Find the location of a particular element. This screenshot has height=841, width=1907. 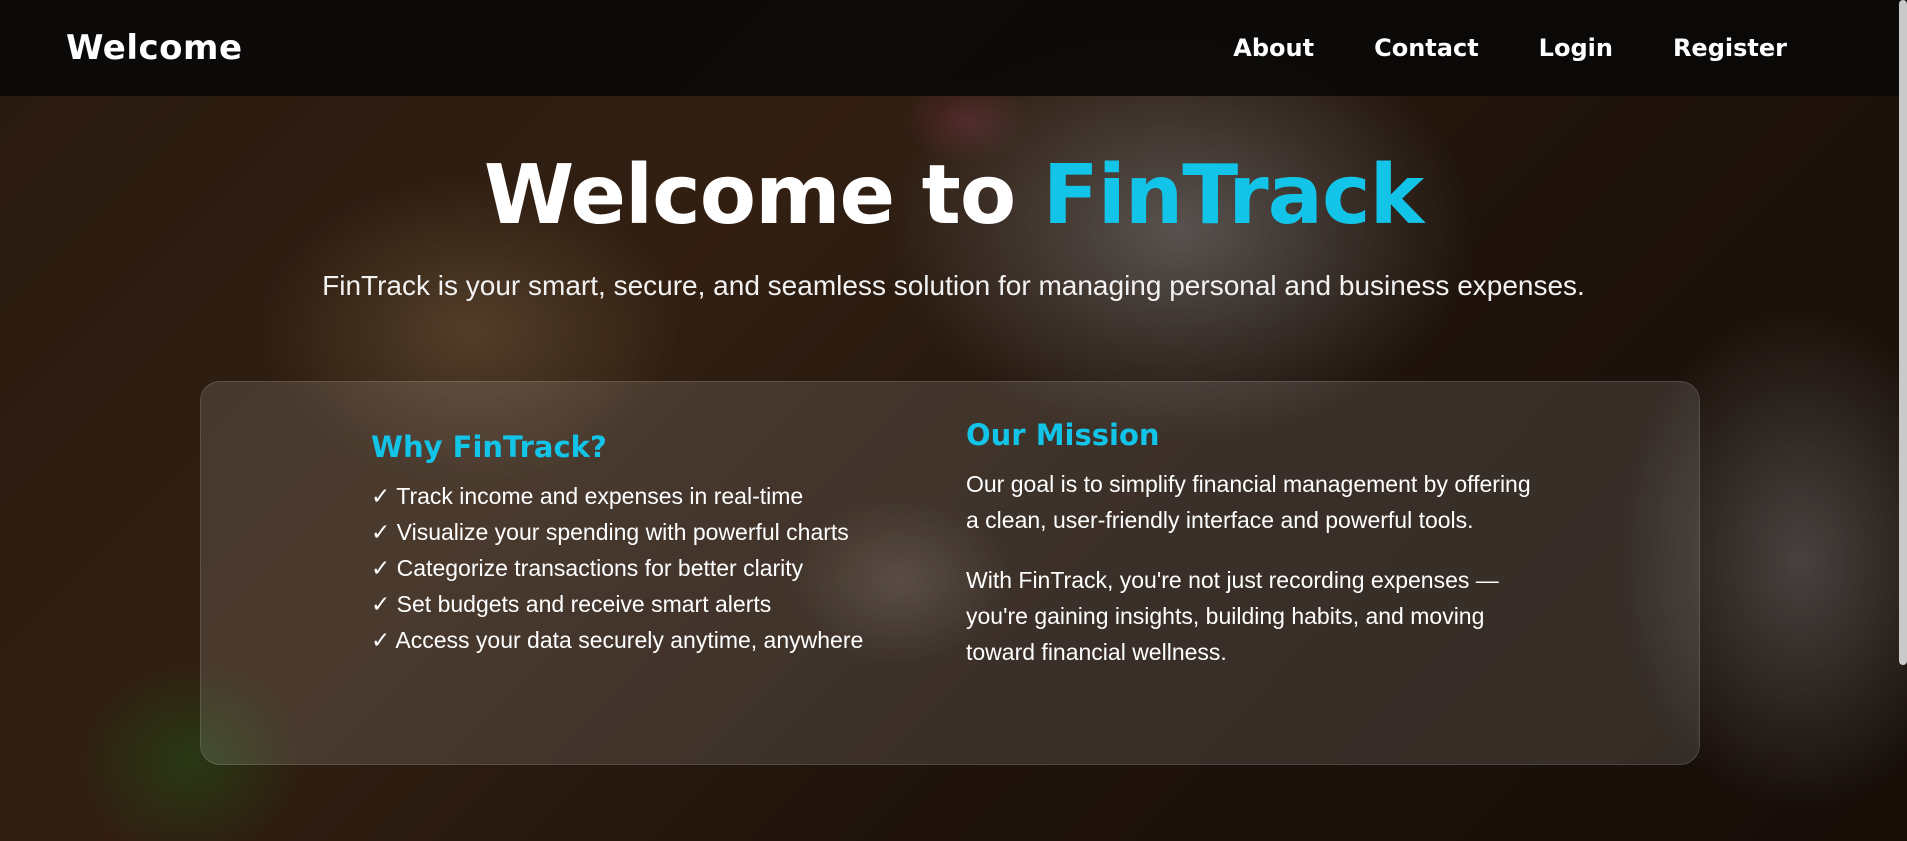

mission-heading: Our Mission is located at coordinates (1063, 435).